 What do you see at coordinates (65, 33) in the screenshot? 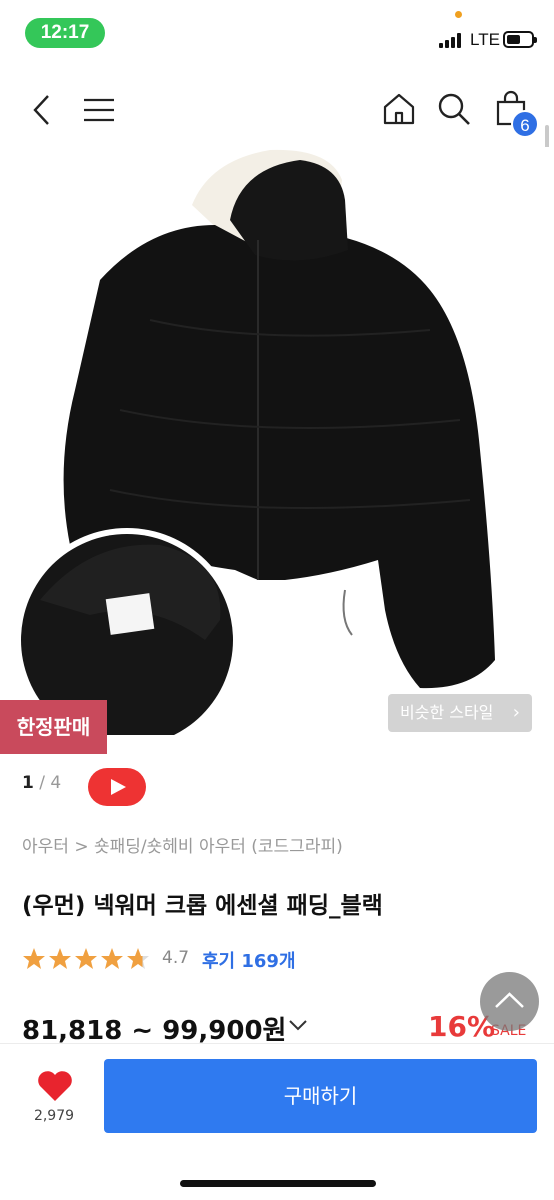
I see `status-time: 12:17` at bounding box center [65, 33].